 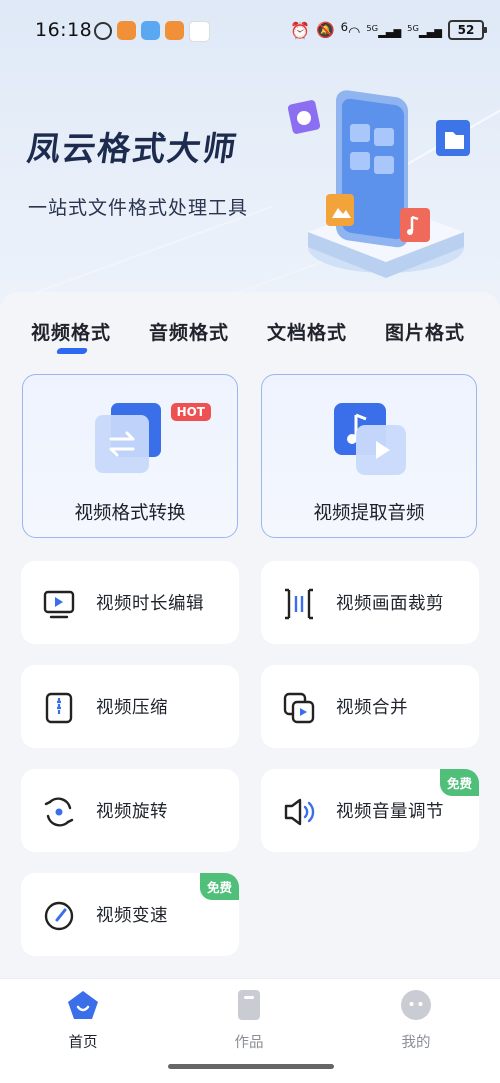 What do you see at coordinates (59, 604) in the screenshot?
I see `monitor-play-icon` at bounding box center [59, 604].